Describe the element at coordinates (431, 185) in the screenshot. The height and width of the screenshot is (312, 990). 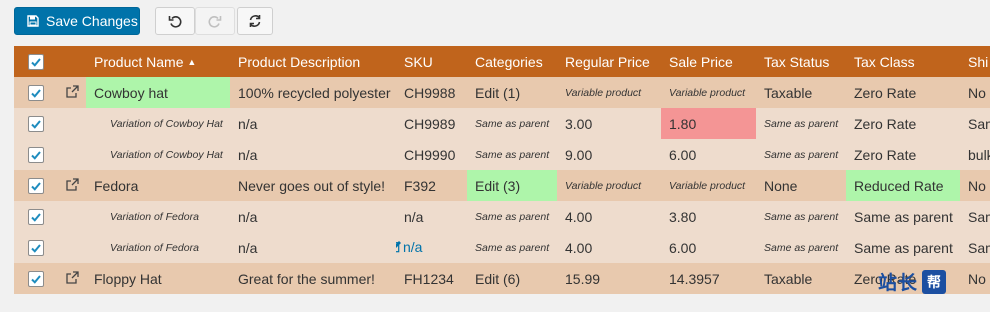
I see `cell-sku: F392` at that location.